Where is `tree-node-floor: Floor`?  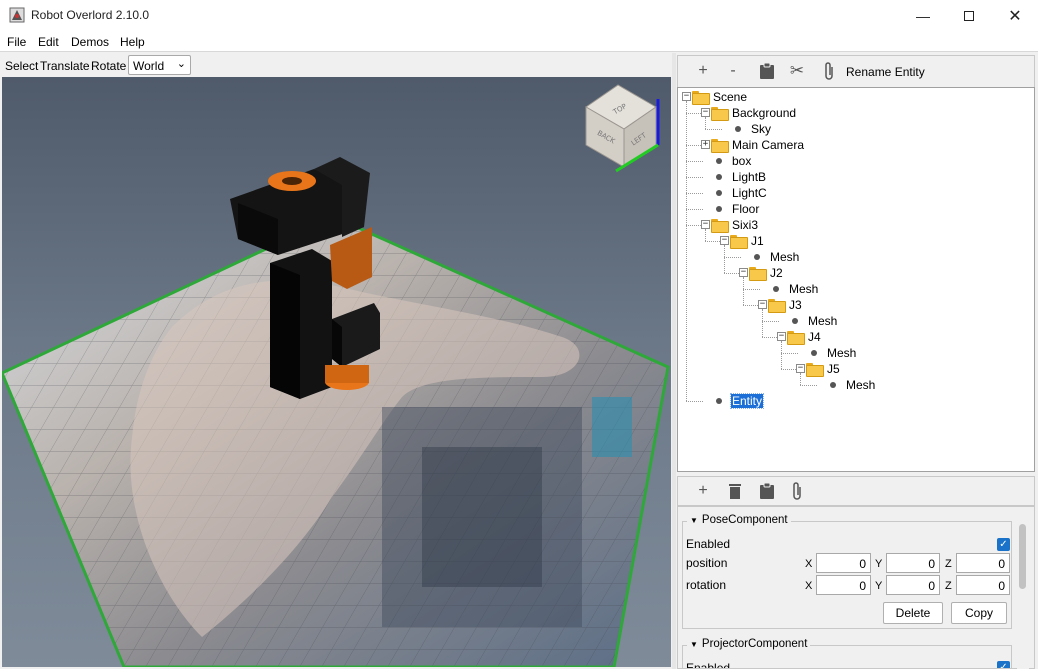
tree-node-floor: Floor is located at coordinates (735, 209).